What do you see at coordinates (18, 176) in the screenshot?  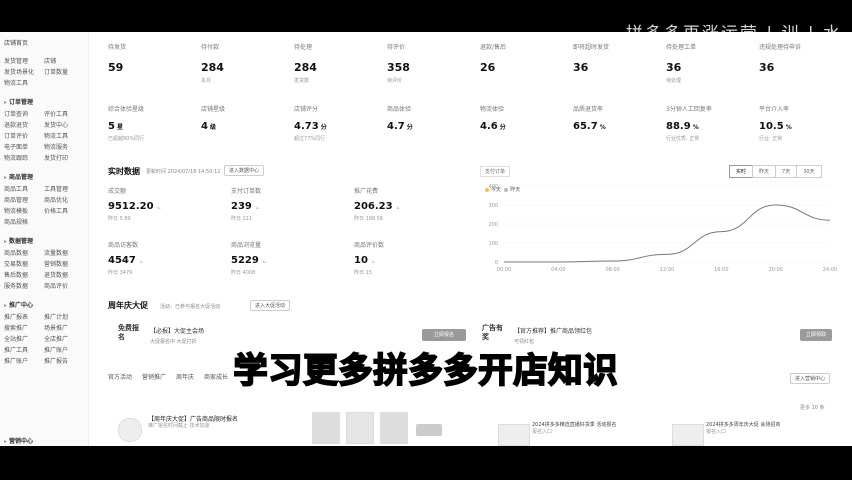 I see `sidebar-section-2: 商品管理` at bounding box center [18, 176].